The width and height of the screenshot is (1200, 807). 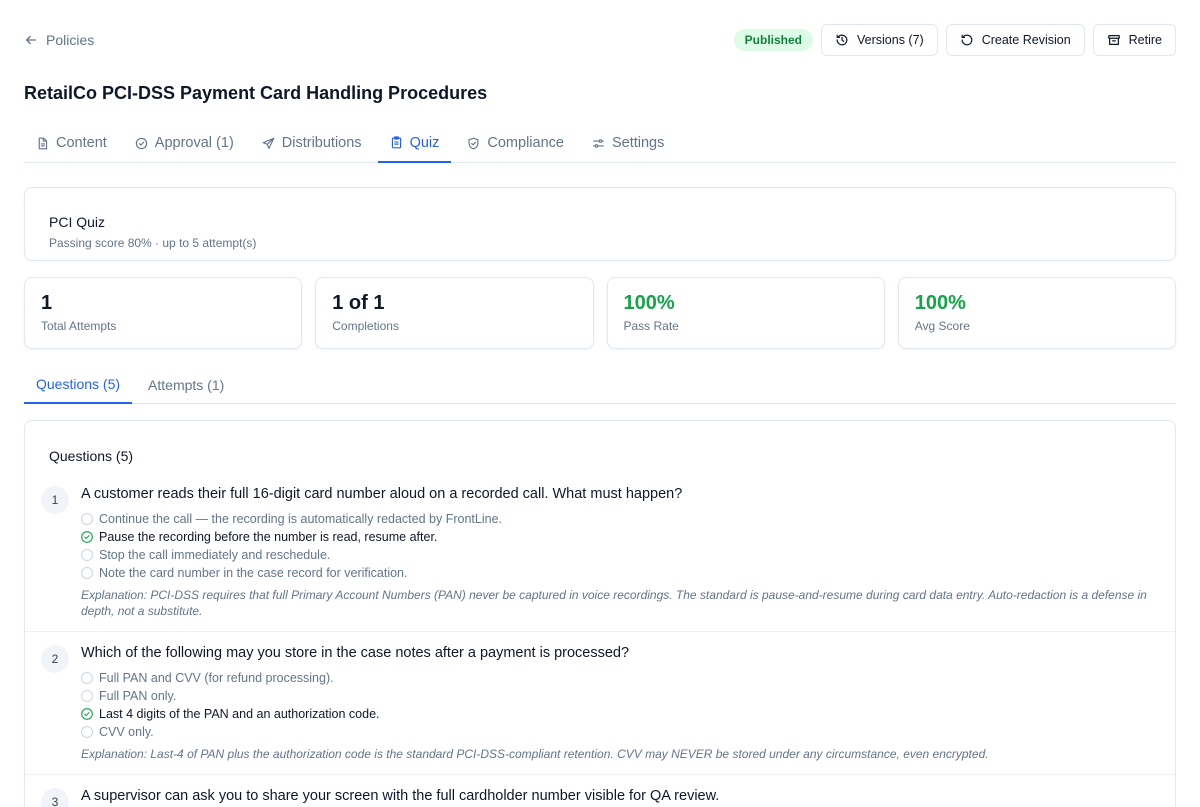 What do you see at coordinates (1026, 40) in the screenshot?
I see `create-revision-button-label: Create Revision` at bounding box center [1026, 40].